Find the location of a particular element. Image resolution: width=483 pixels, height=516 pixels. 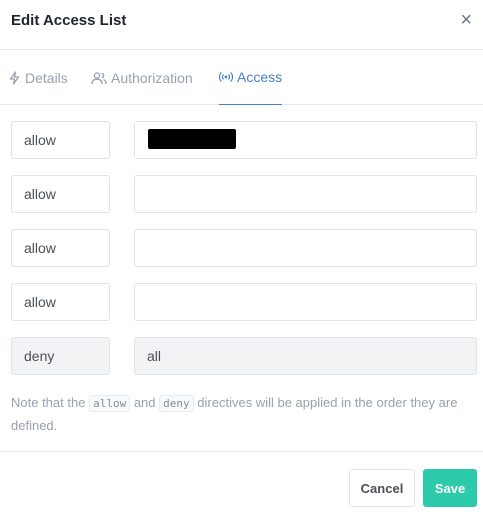

bolt-icon is located at coordinates (14, 77).